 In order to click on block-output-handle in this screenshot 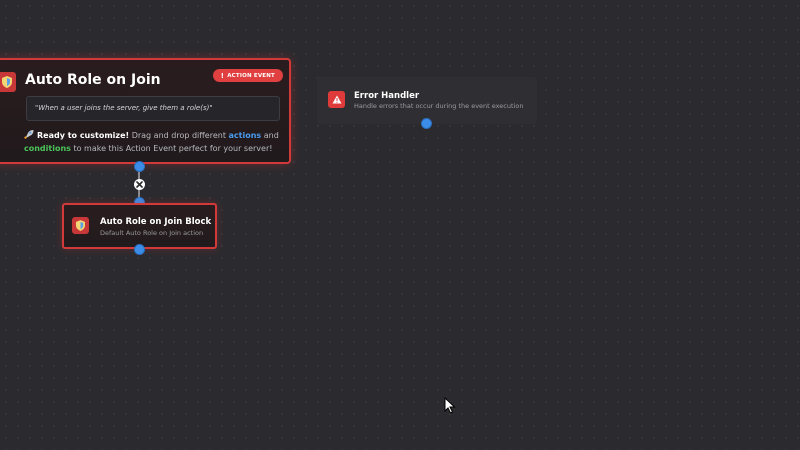, I will do `click(139, 249)`.